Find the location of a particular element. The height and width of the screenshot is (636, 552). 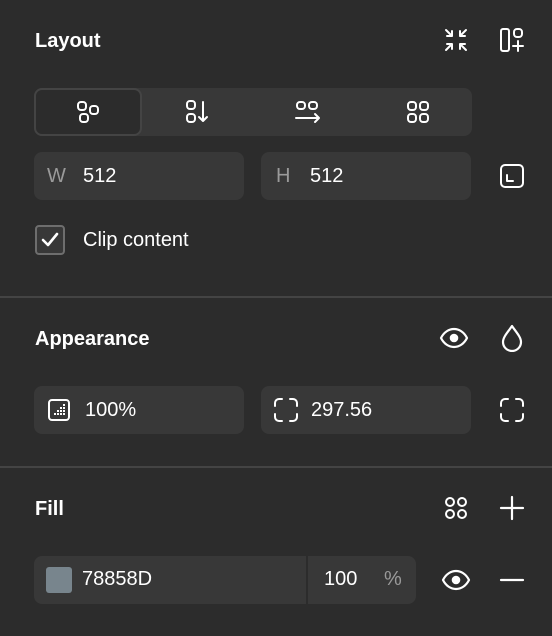

collapse-layout-button is located at coordinates (456, 40).